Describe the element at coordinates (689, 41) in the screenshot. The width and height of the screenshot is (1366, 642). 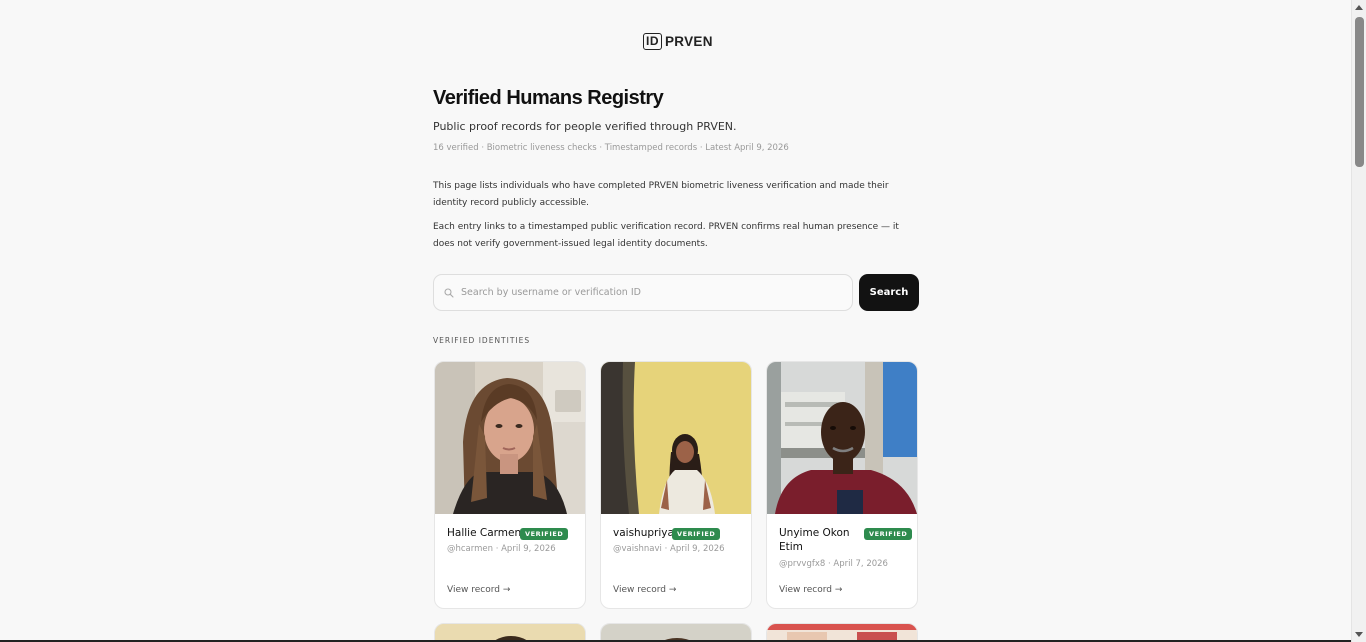
I see `brand-name: PRVEN` at that location.